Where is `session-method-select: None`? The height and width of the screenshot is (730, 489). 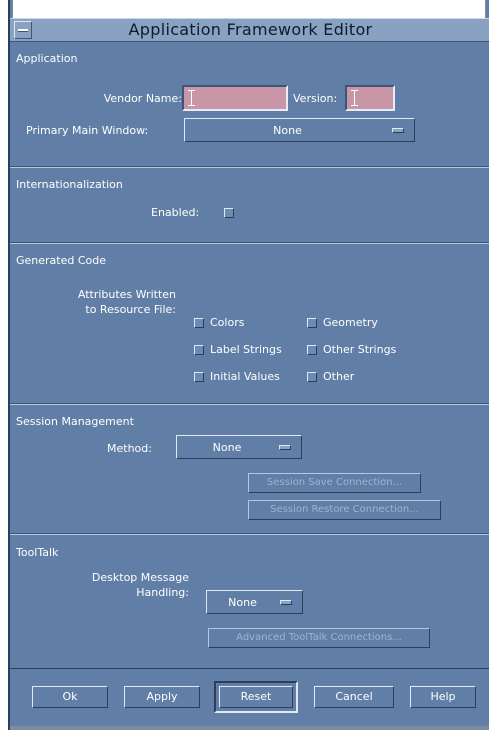 session-method-select: None is located at coordinates (239, 447).